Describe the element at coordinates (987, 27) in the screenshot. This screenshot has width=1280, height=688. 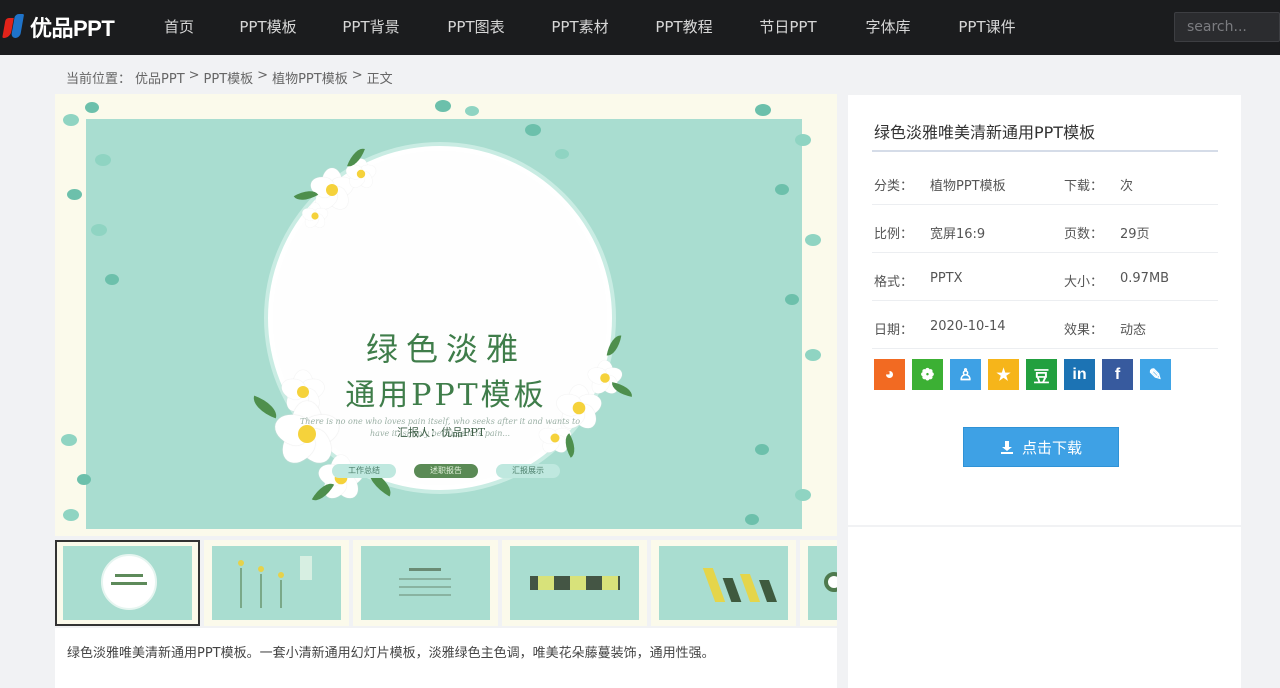
I see `nav-item-ppt-courseware: PPT课件` at that location.